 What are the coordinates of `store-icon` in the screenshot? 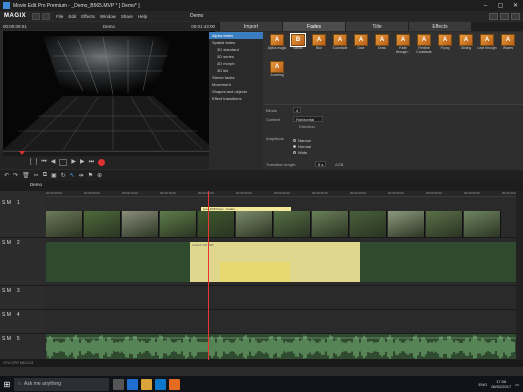 It's located at (160, 384).